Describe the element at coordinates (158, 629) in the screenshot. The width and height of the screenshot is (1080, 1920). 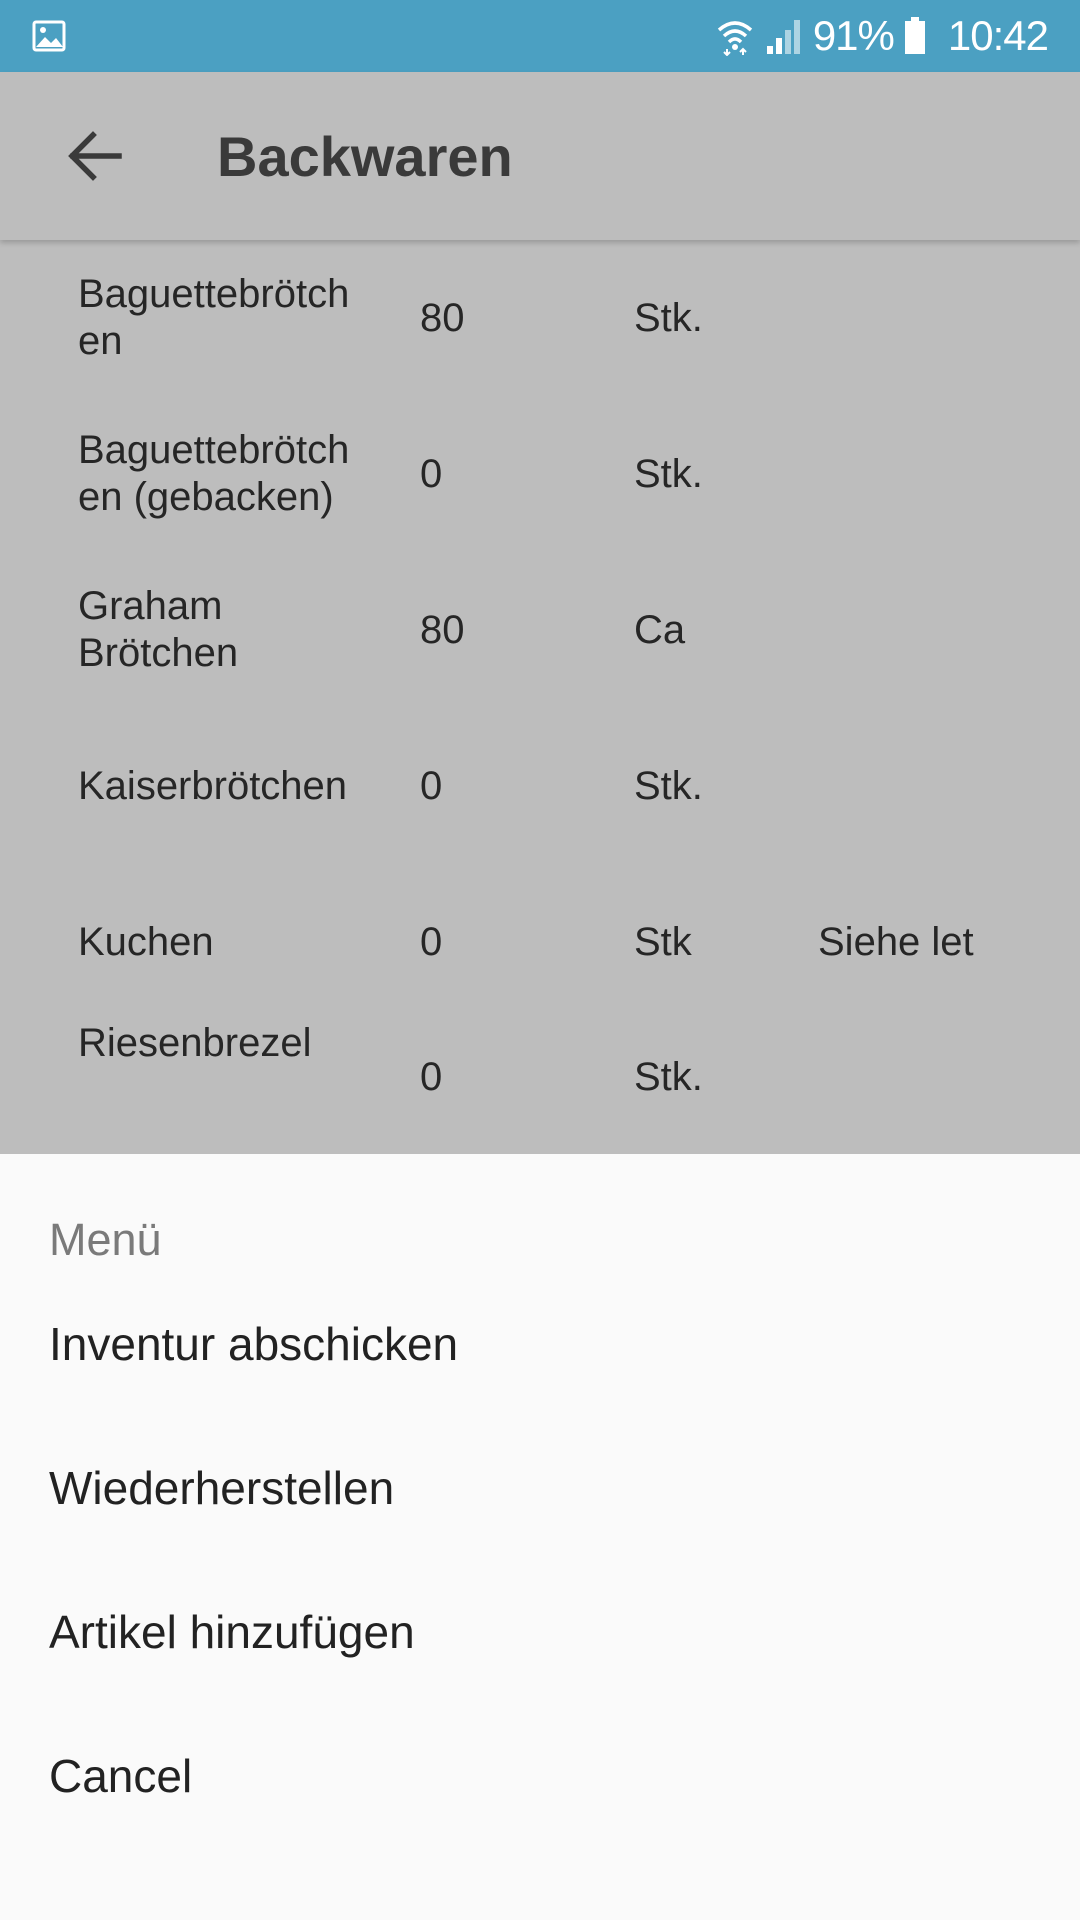
I see `item-name: Graham Brötchen` at that location.